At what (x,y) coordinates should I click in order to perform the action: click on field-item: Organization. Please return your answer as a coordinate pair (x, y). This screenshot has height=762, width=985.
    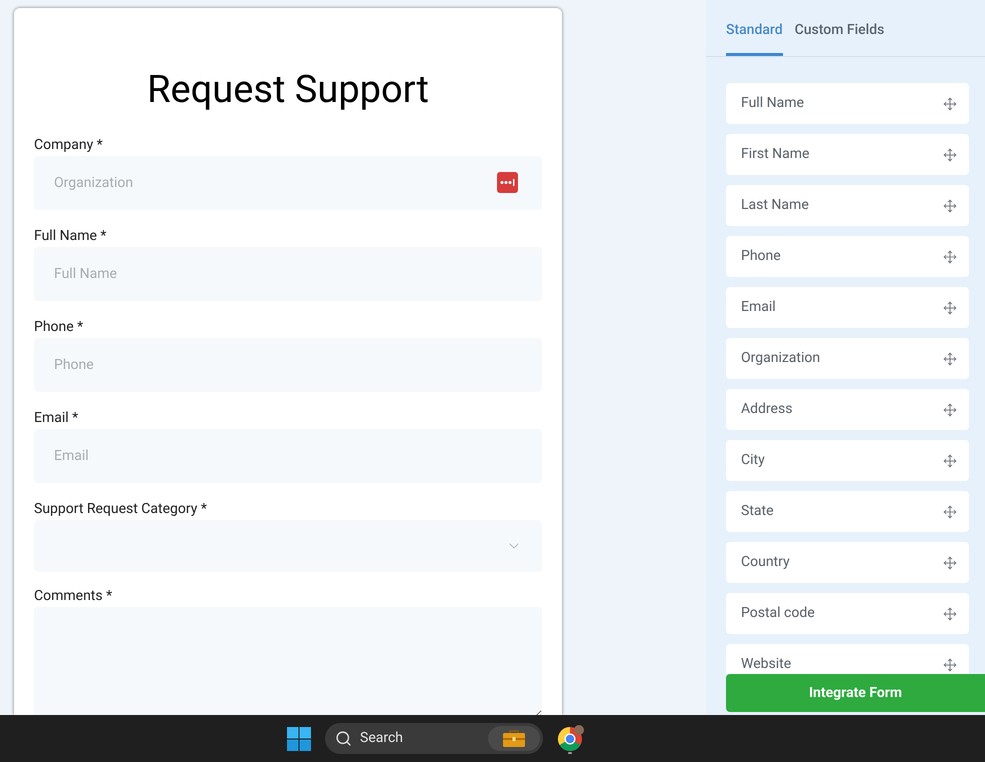
    Looking at the image, I should click on (847, 358).